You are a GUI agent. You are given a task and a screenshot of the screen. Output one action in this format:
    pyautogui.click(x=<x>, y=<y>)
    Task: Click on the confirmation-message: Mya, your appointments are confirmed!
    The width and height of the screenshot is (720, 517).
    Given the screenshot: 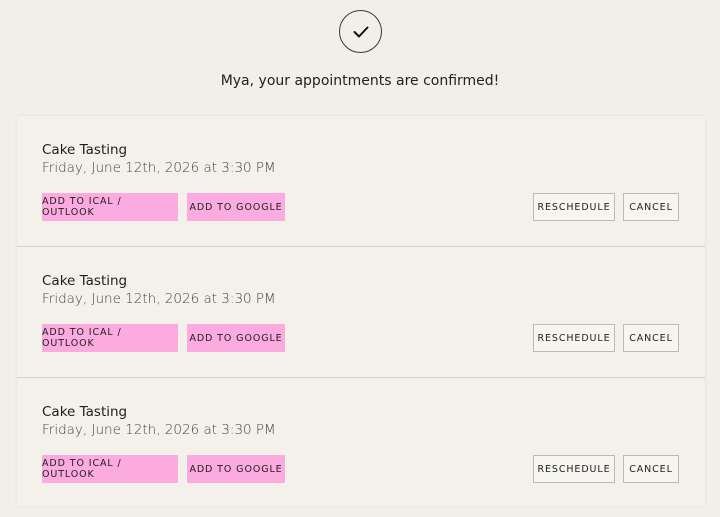 What is the action you would take?
    pyautogui.click(x=360, y=81)
    